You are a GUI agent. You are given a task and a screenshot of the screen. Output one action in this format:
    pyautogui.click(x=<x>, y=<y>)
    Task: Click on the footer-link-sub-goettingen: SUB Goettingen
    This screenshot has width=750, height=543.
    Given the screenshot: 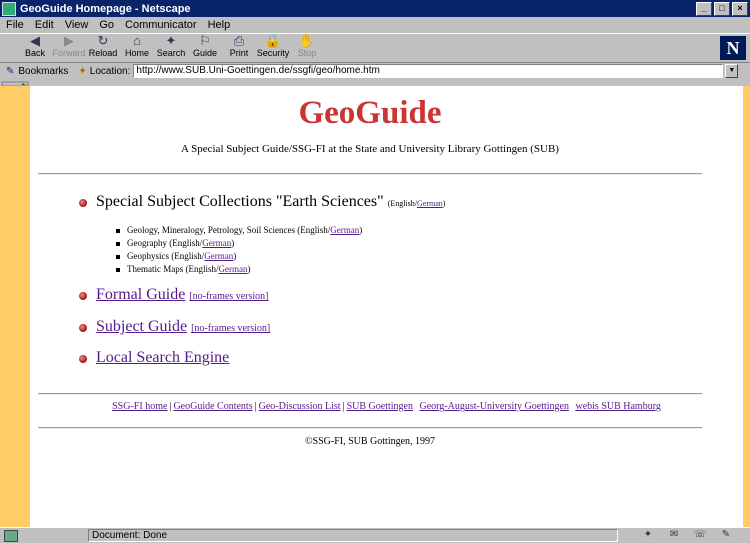 What is the action you would take?
    pyautogui.click(x=380, y=406)
    